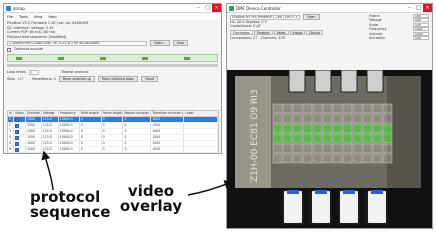 This screenshot has height=241, width=436. I want to click on protocol-sequence-annotation: protocol sequence, so click(70, 205).